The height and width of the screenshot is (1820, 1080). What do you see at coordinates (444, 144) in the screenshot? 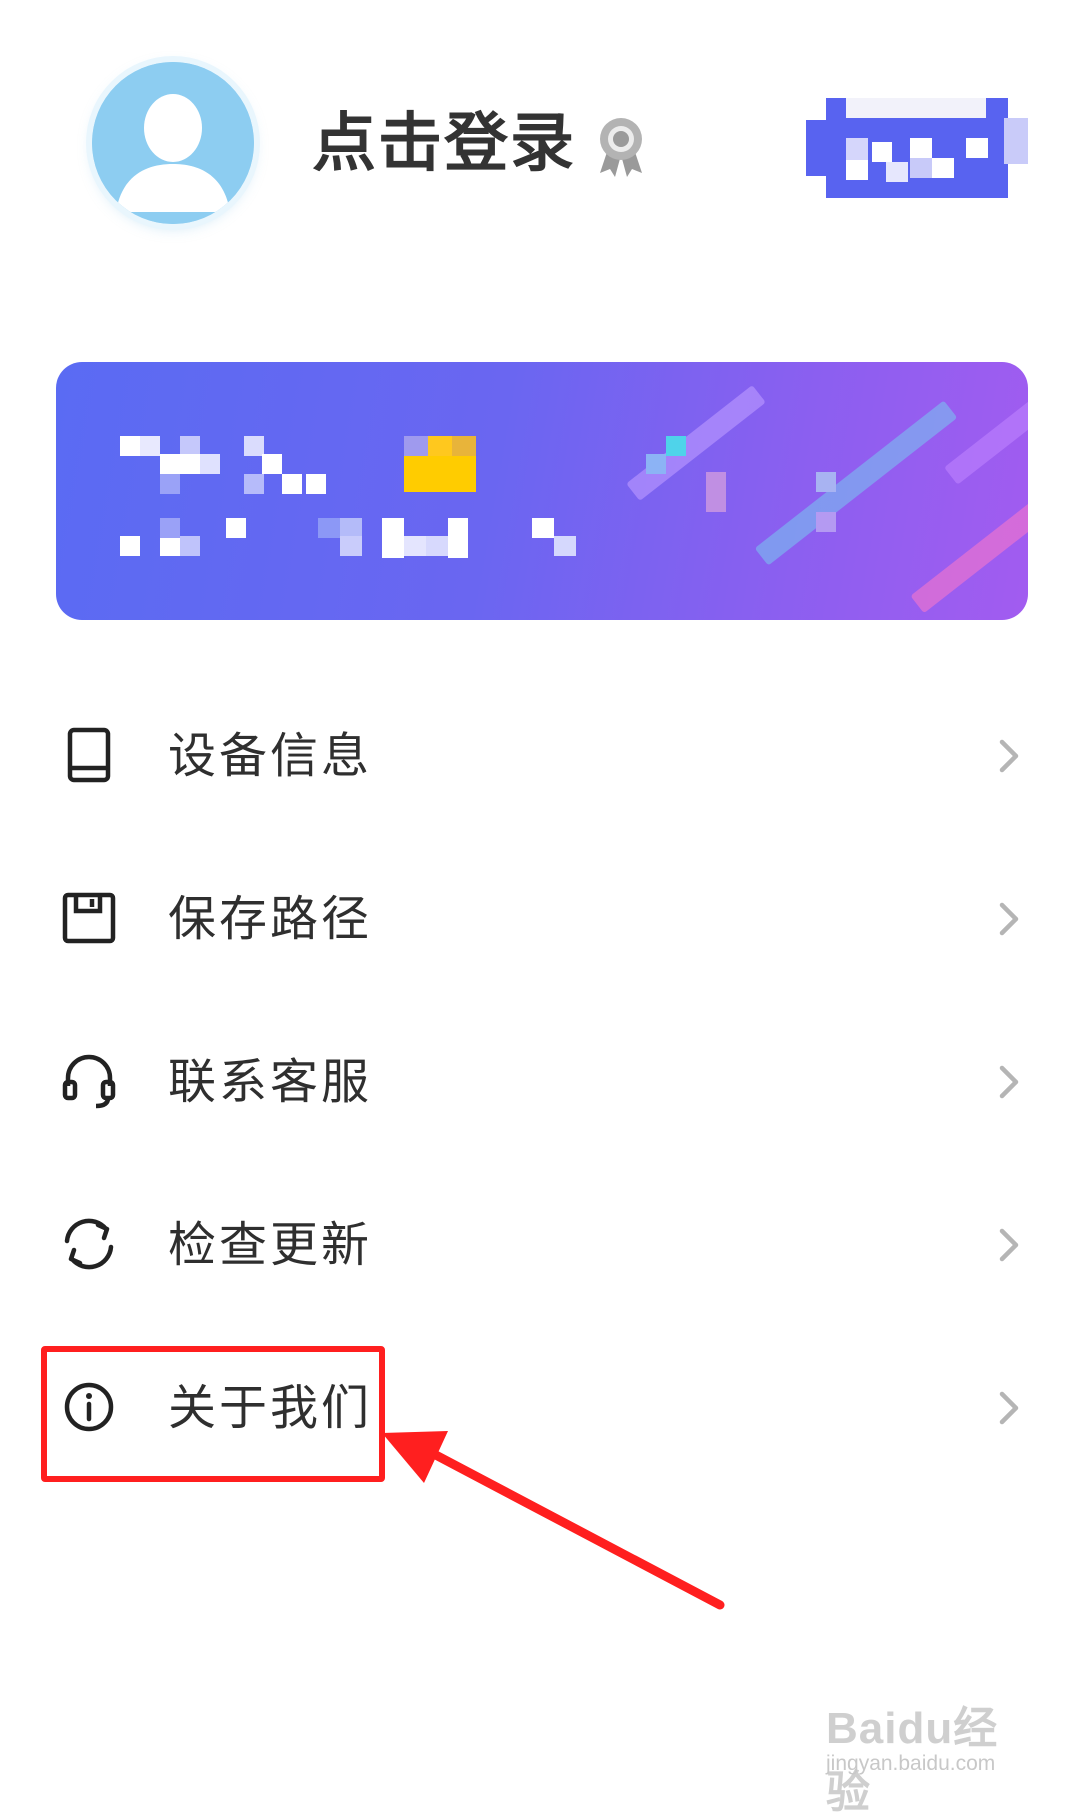
I see `login-prompt: 点击登录` at bounding box center [444, 144].